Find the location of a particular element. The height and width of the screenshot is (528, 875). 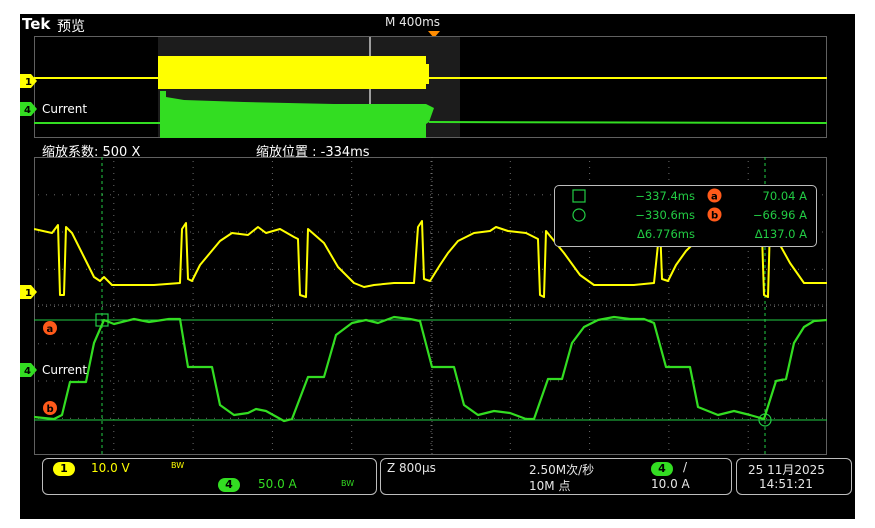

zoom-ch1-marker: 1 is located at coordinates (29, 292).